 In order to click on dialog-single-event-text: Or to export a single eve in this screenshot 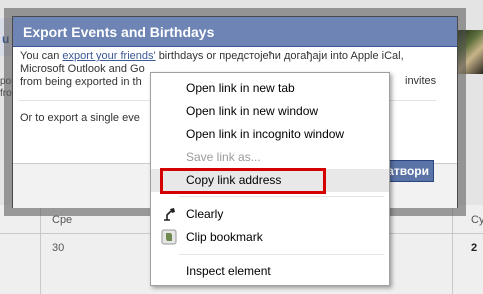, I will do `click(80, 118)`.